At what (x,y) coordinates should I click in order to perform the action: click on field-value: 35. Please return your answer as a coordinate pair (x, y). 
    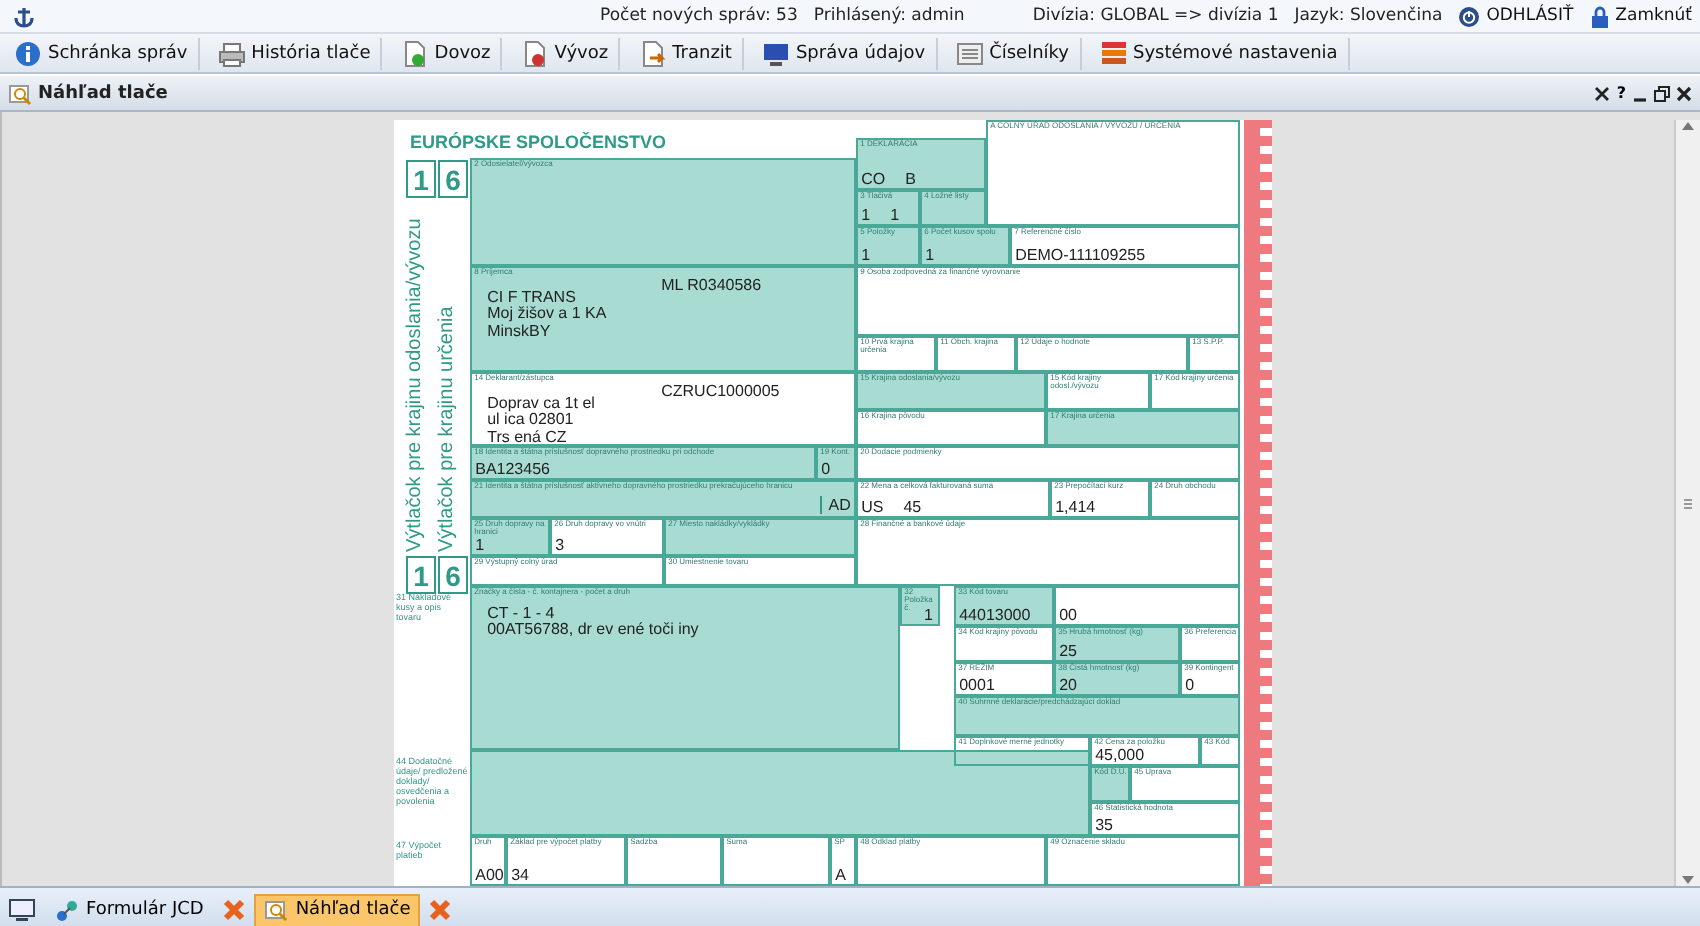
    Looking at the image, I should click on (1104, 824).